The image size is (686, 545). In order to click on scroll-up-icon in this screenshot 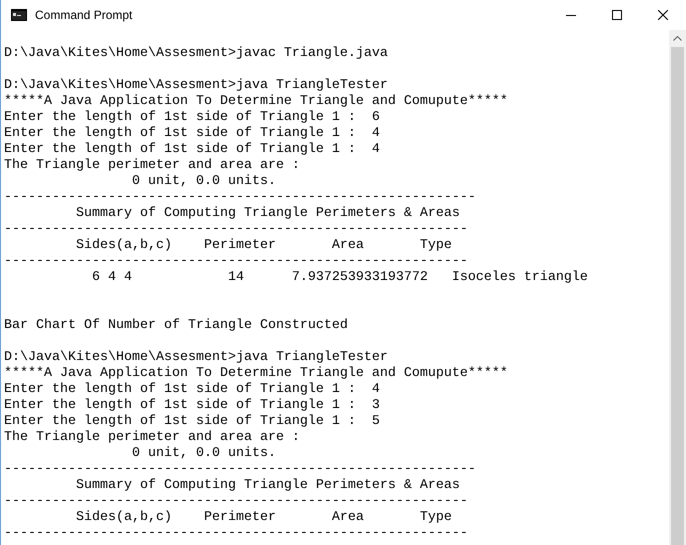, I will do `click(677, 38)`.